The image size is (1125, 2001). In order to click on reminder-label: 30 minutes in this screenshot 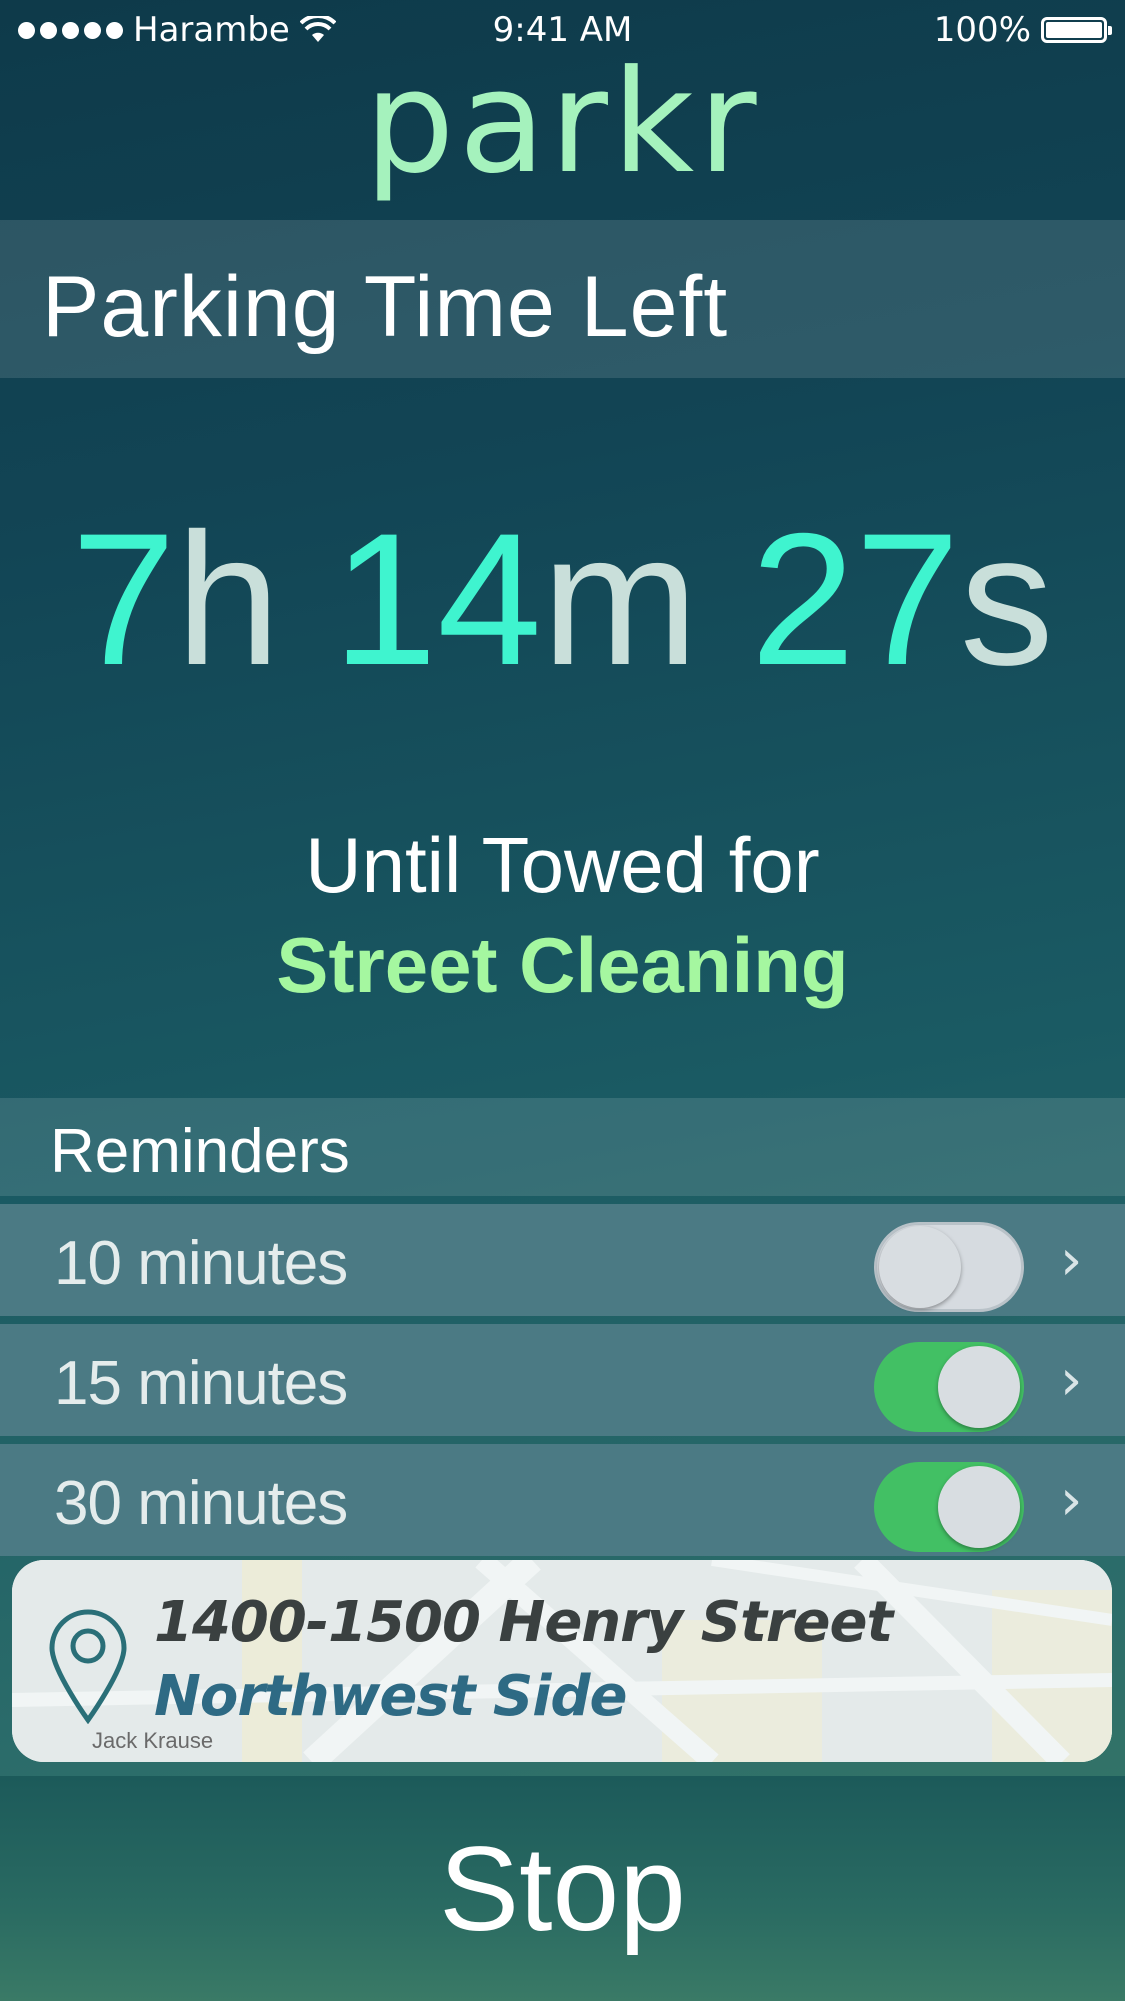, I will do `click(201, 1503)`.